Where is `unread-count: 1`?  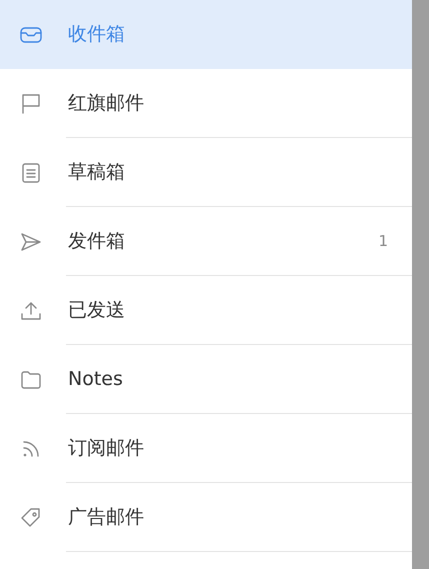
unread-count: 1 is located at coordinates (383, 241).